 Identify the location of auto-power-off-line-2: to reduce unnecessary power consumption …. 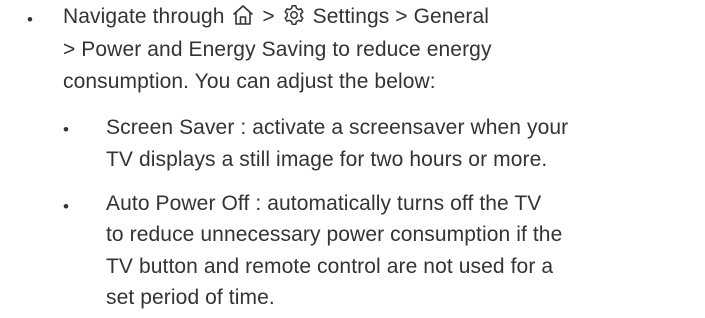
(334, 234).